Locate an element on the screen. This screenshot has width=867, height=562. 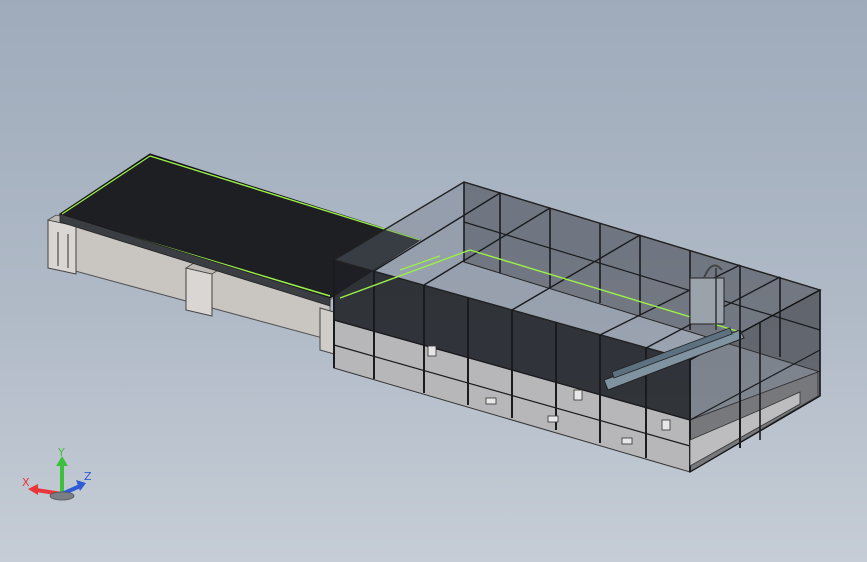
triad-x-label: X is located at coordinates (26, 482).